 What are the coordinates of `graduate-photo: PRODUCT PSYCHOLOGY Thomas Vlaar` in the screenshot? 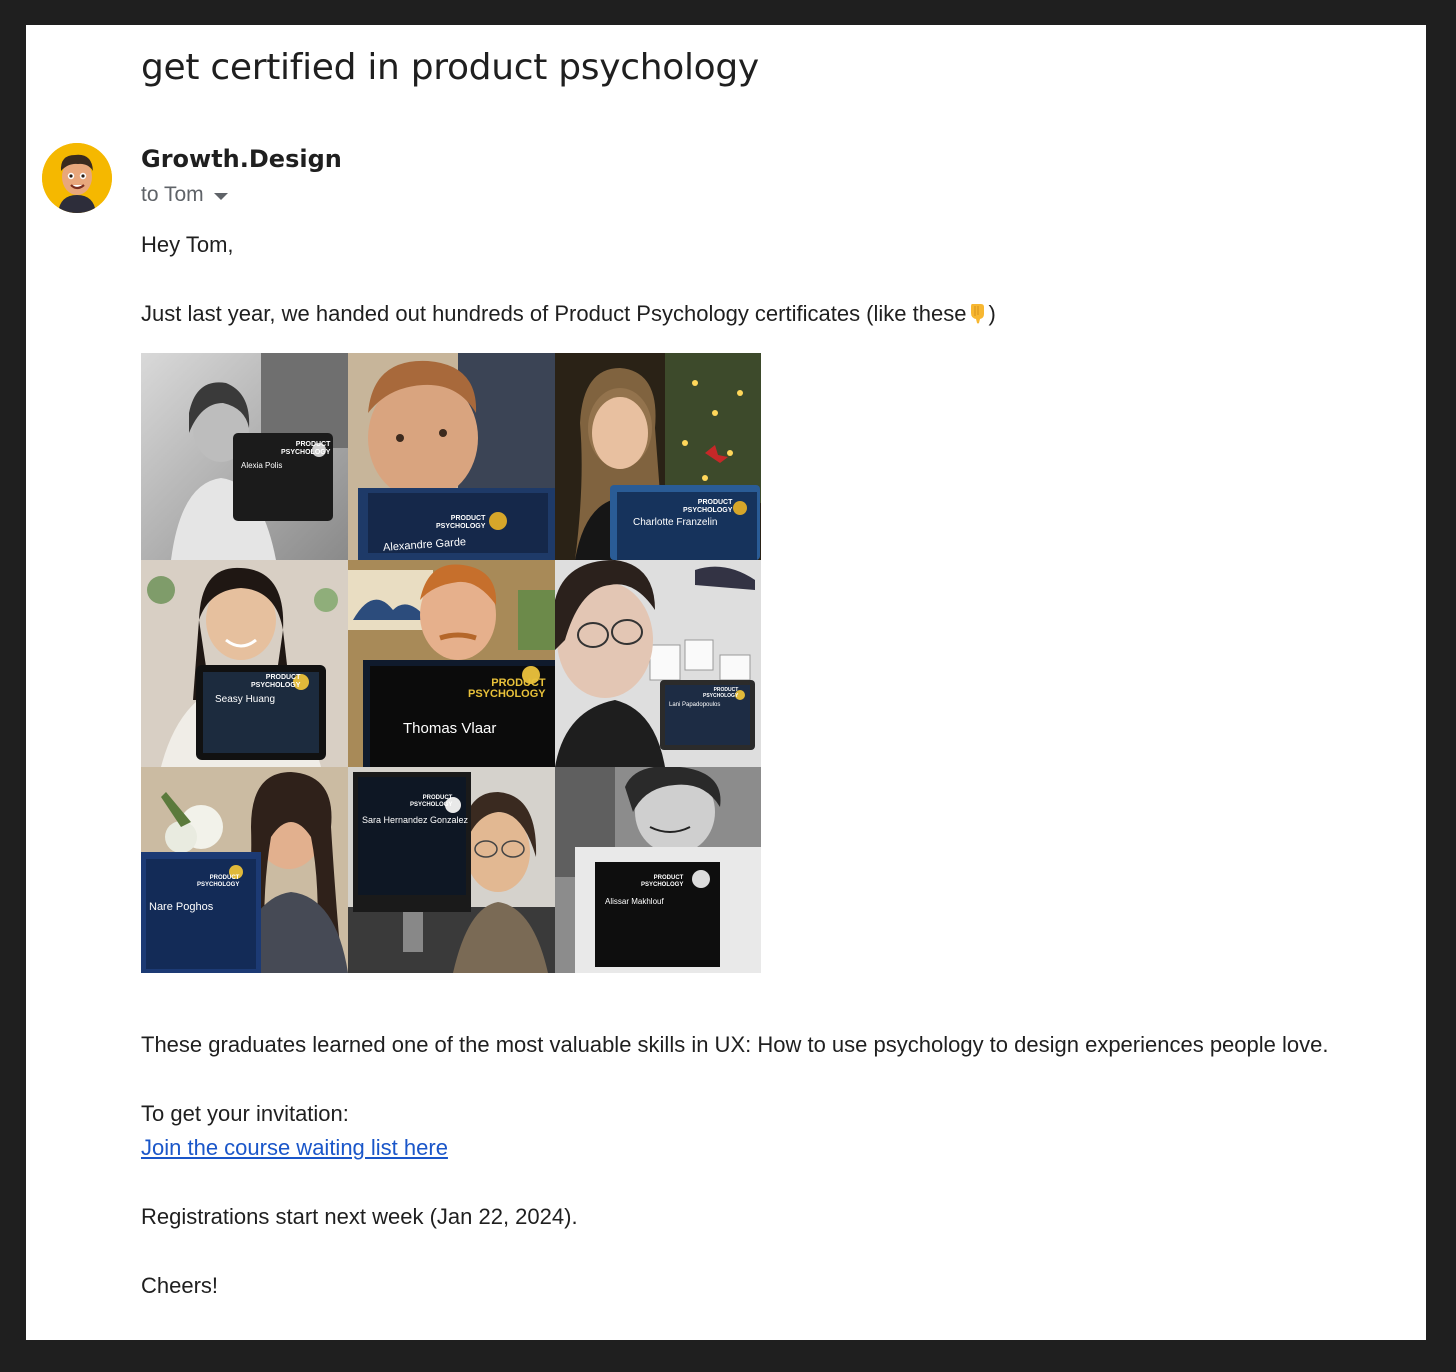 It's located at (451, 663).